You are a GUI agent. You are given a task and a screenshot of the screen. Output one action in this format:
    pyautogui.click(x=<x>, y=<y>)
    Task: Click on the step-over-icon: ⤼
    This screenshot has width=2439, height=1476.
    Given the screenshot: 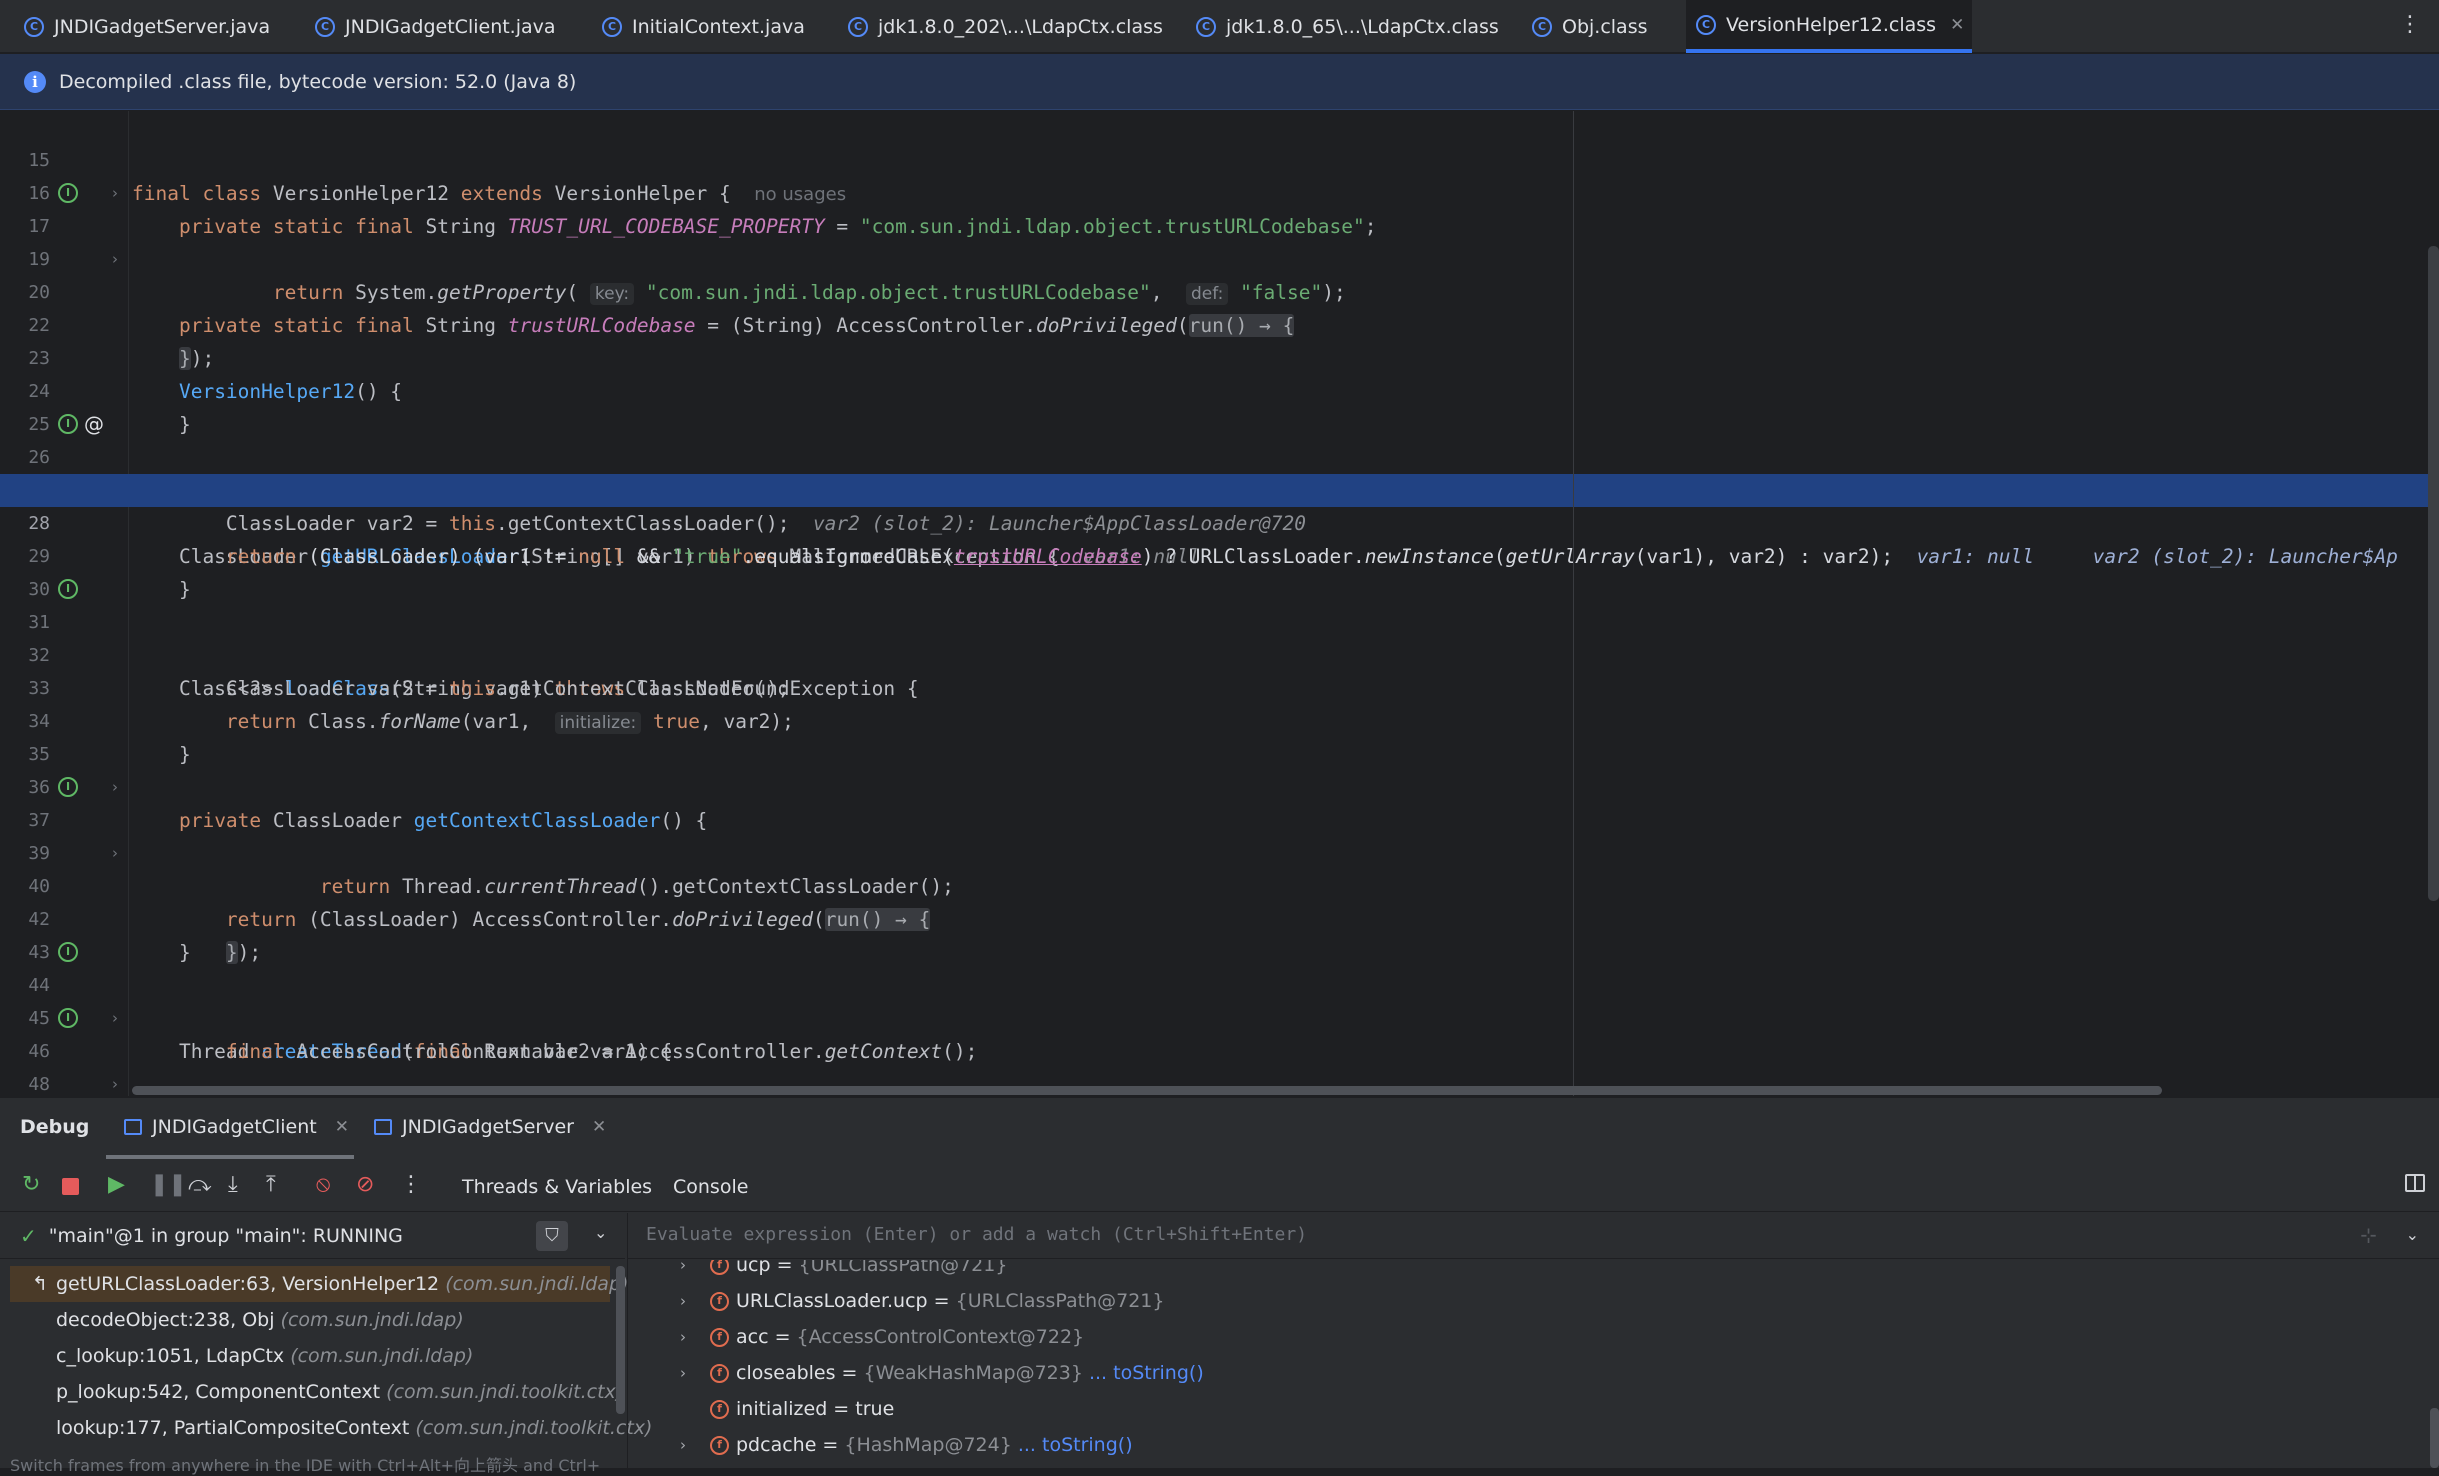 What is the action you would take?
    pyautogui.click(x=200, y=1185)
    